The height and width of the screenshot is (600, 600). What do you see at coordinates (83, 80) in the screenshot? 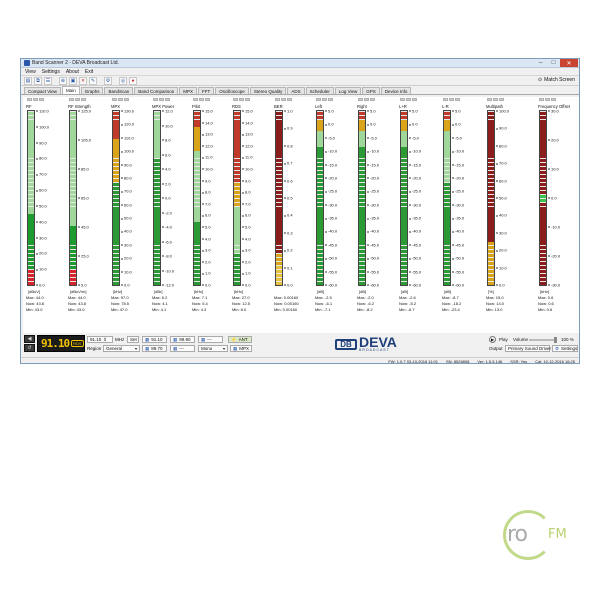
I see `delete-icon: ✕` at bounding box center [83, 80].